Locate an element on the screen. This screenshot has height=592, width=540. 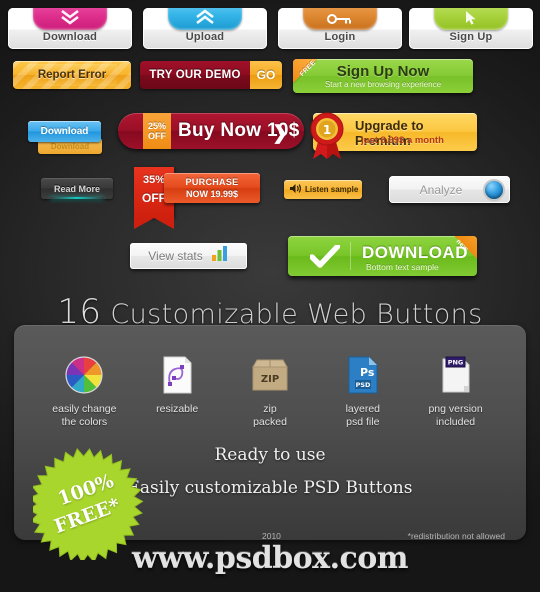
discount-percent: 25% is located at coordinates (156, 126).